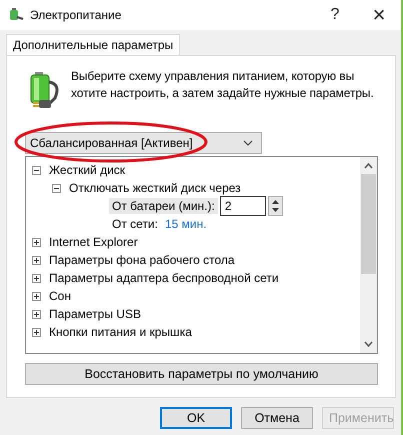  What do you see at coordinates (87, 170) in the screenshot?
I see `tree-item: Жесткий диск` at bounding box center [87, 170].